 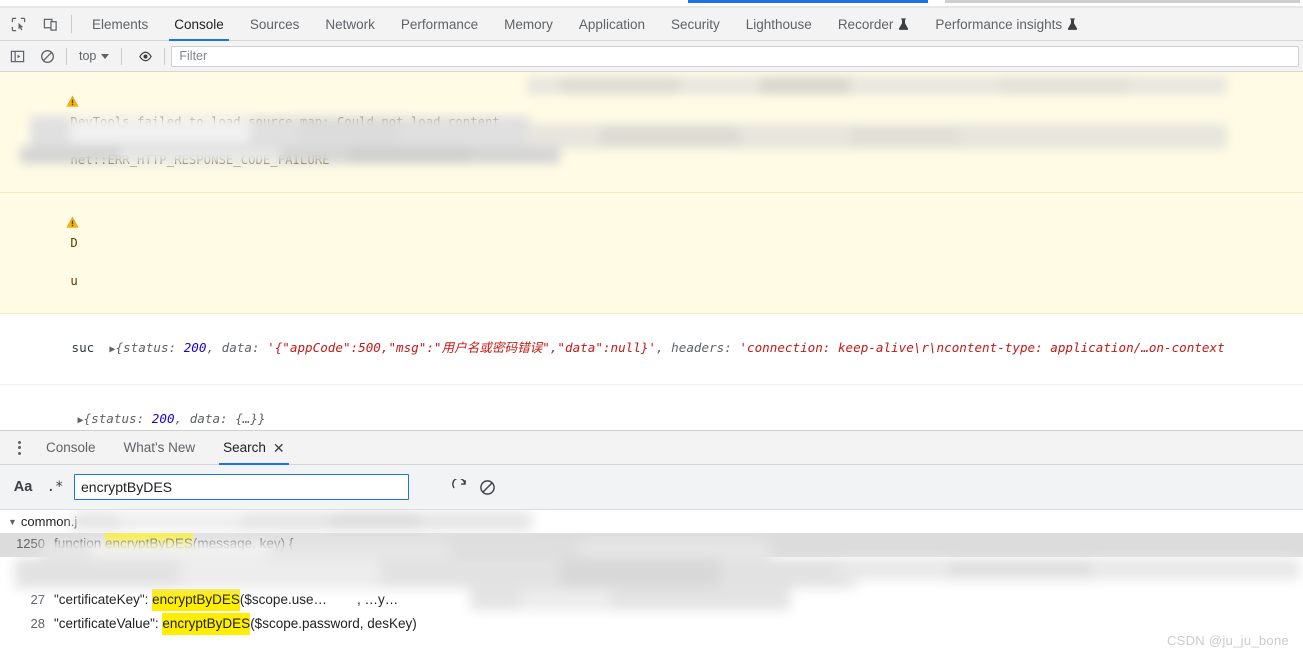 I want to click on tab-label: Network, so click(x=350, y=24).